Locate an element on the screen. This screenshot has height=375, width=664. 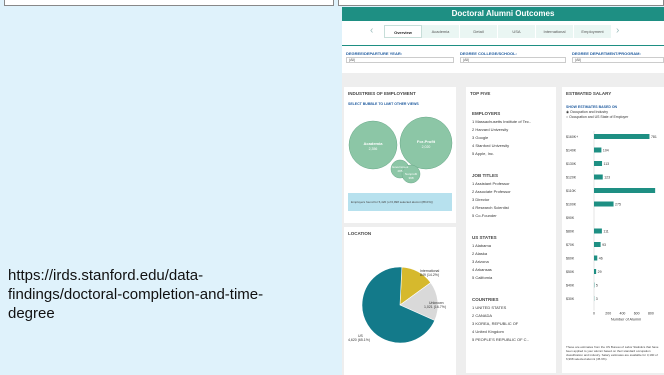
item-label: Alabama is located at coordinates (483, 245).